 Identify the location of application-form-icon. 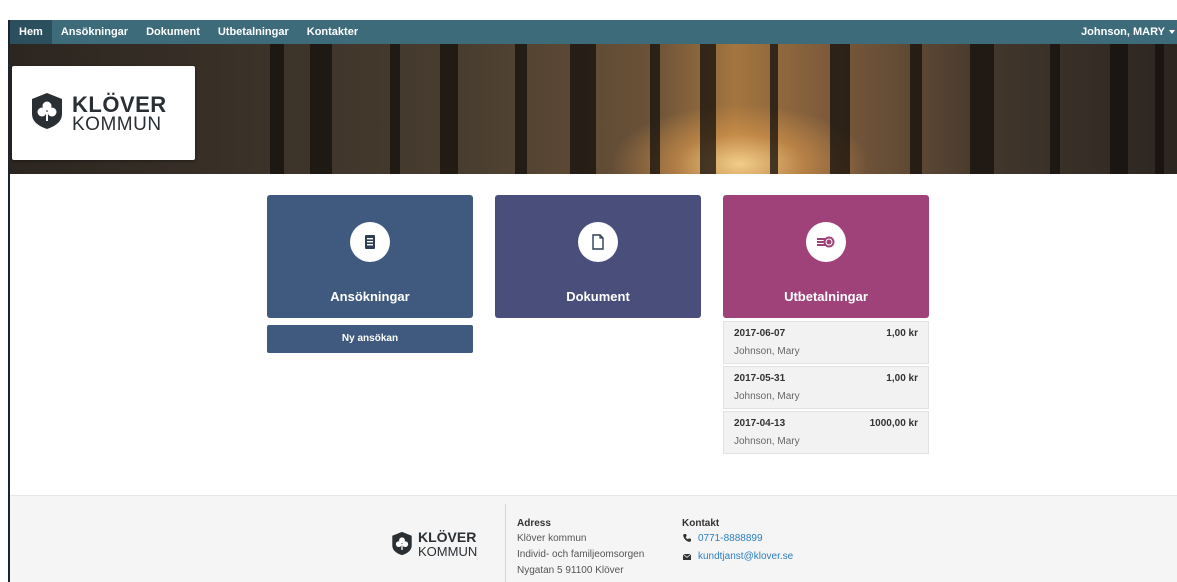
(370, 242).